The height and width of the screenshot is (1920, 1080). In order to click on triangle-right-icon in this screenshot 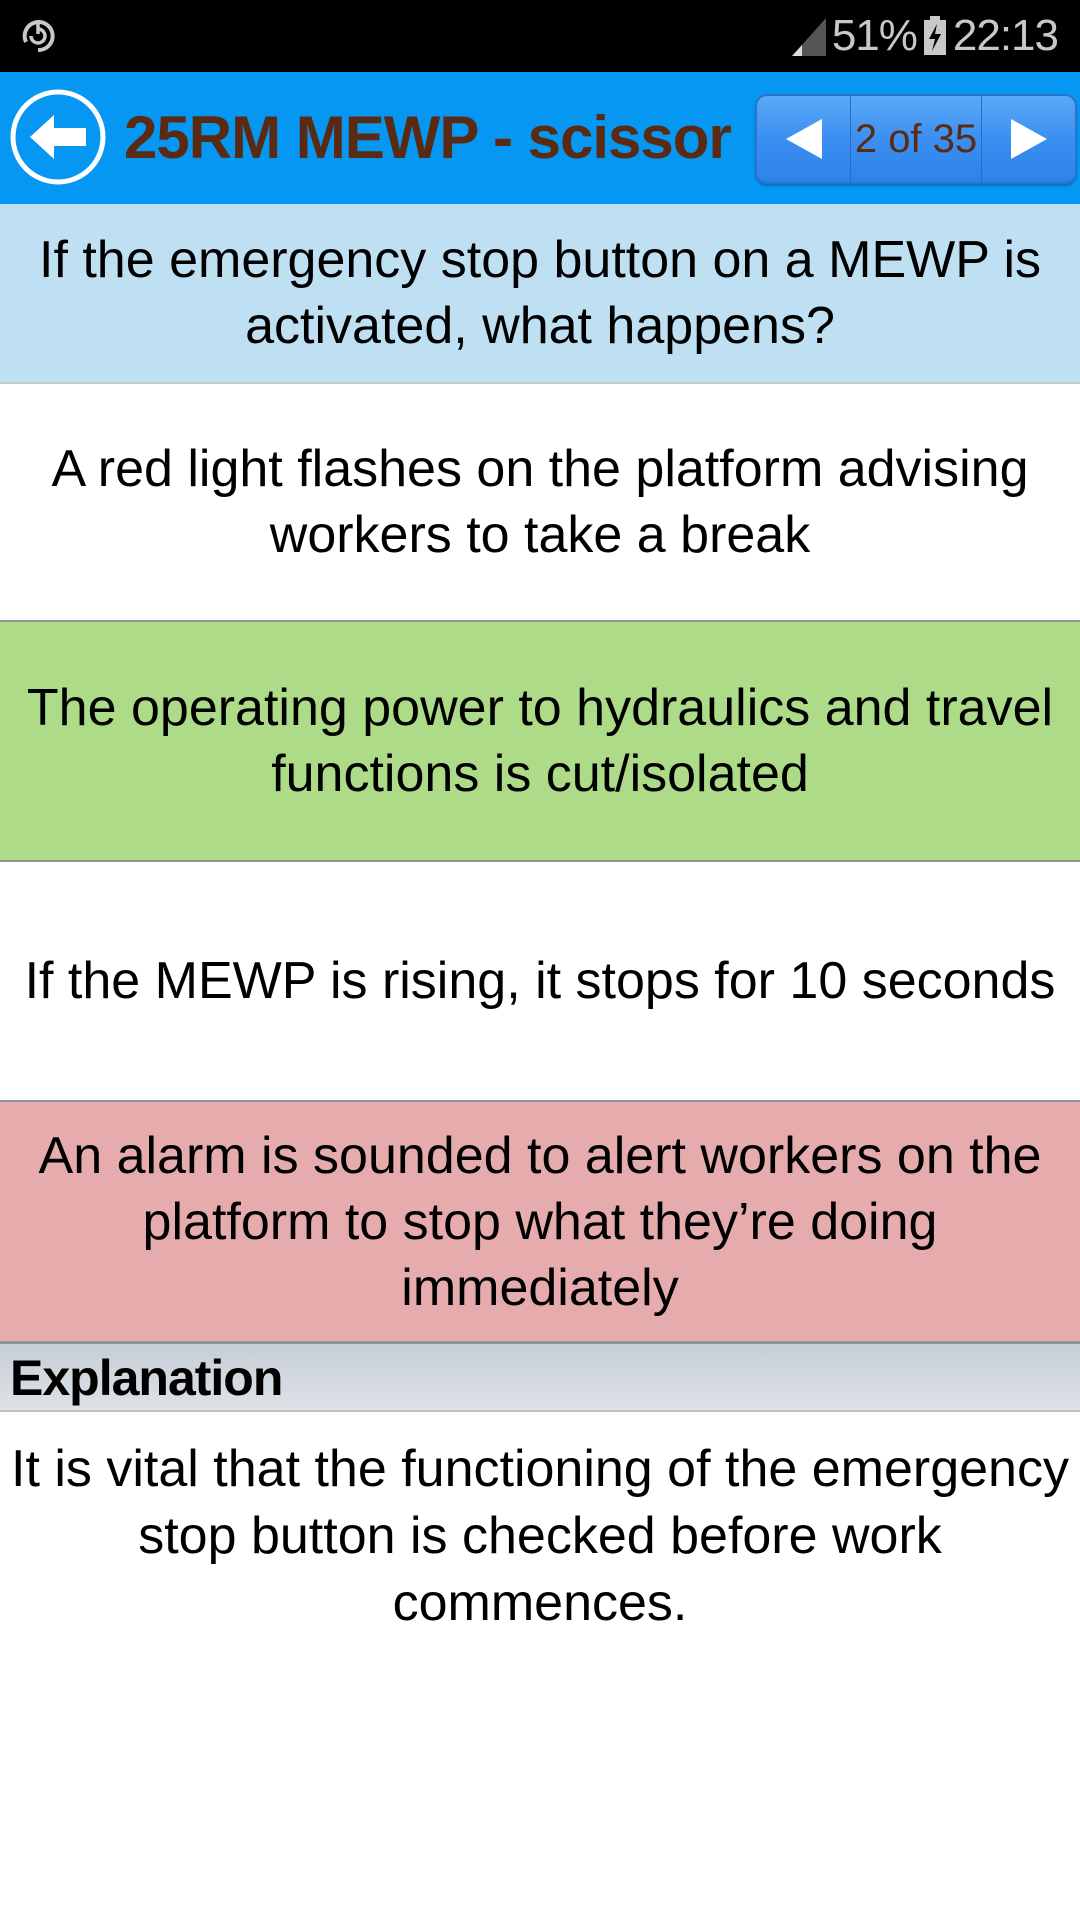, I will do `click(1028, 139)`.